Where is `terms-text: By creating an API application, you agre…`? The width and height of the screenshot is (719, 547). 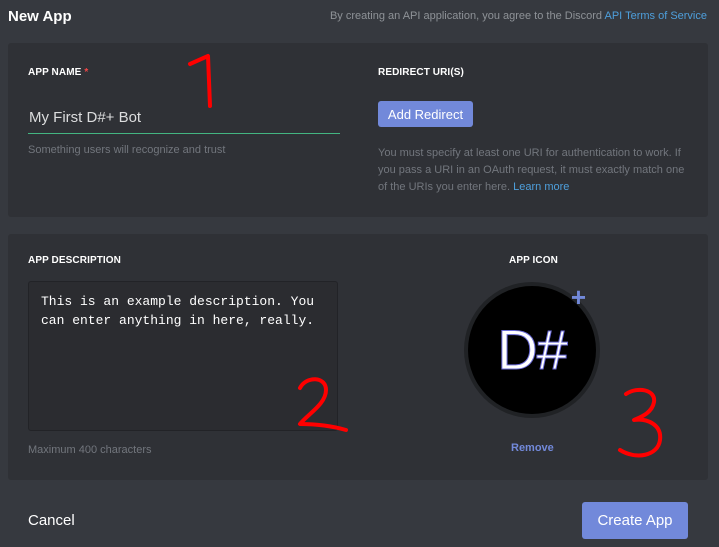
terms-text: By creating an API application, you agre… is located at coordinates (467, 16).